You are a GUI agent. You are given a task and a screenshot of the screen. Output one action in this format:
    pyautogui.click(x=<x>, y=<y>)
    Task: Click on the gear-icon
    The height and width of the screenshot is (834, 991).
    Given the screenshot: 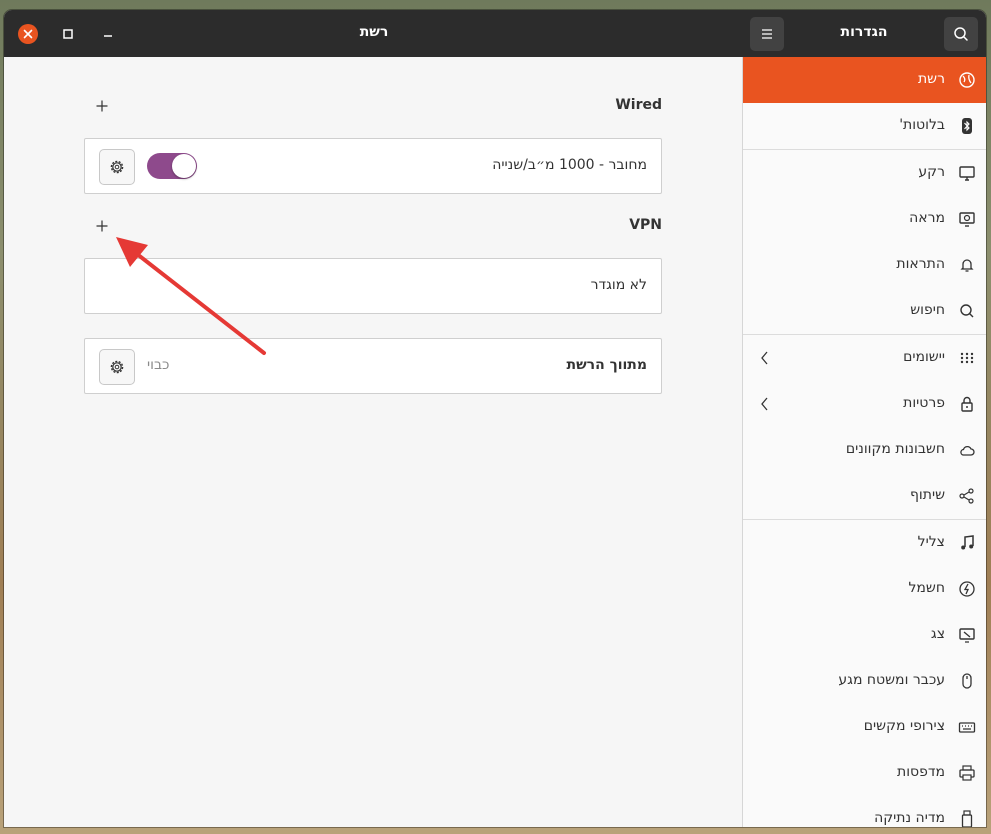 What is the action you would take?
    pyautogui.click(x=117, y=167)
    